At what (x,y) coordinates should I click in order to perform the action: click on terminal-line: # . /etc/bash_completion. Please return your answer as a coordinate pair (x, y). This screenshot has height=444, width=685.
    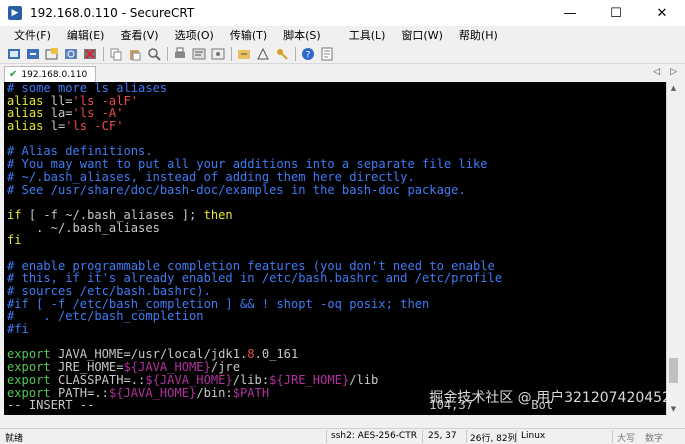
    Looking at the image, I should click on (335, 316).